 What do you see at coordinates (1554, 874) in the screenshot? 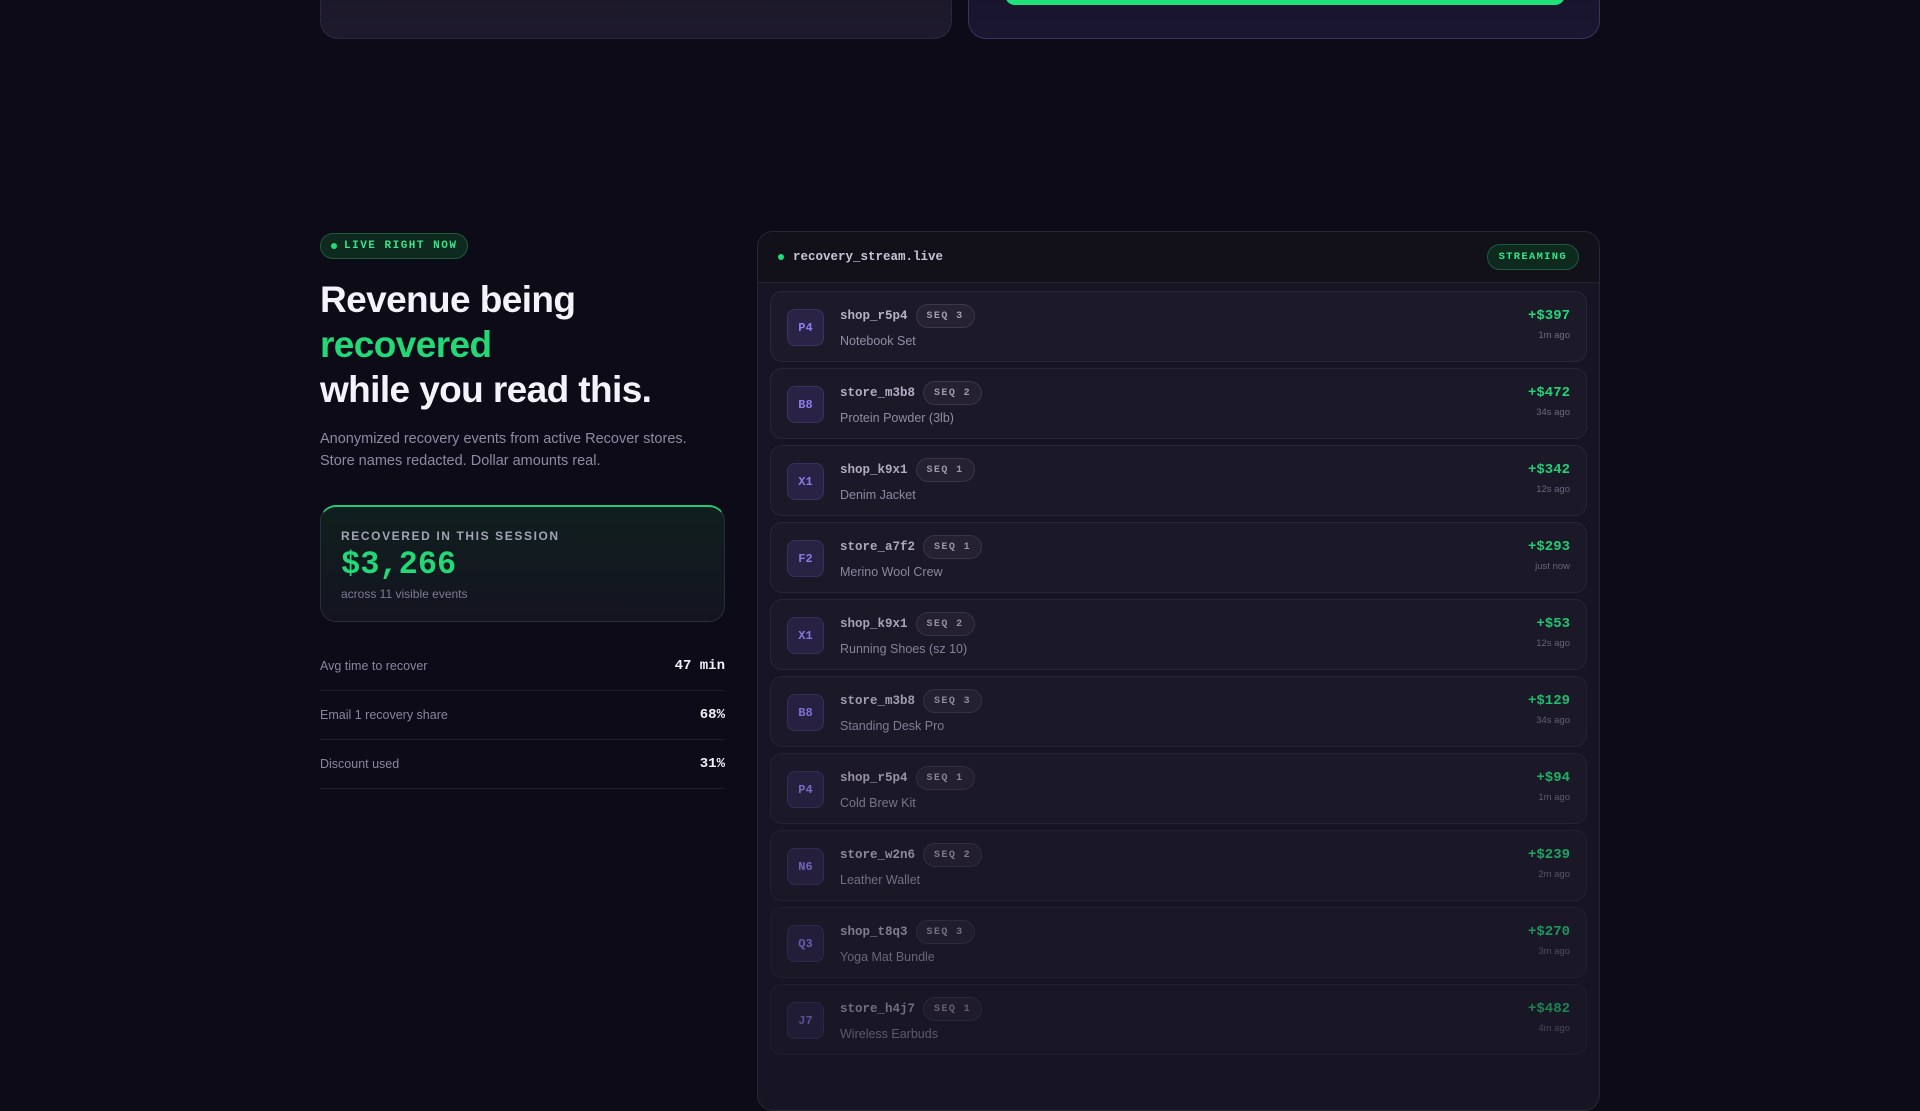
I see `event-timestamp: 2m ago` at bounding box center [1554, 874].